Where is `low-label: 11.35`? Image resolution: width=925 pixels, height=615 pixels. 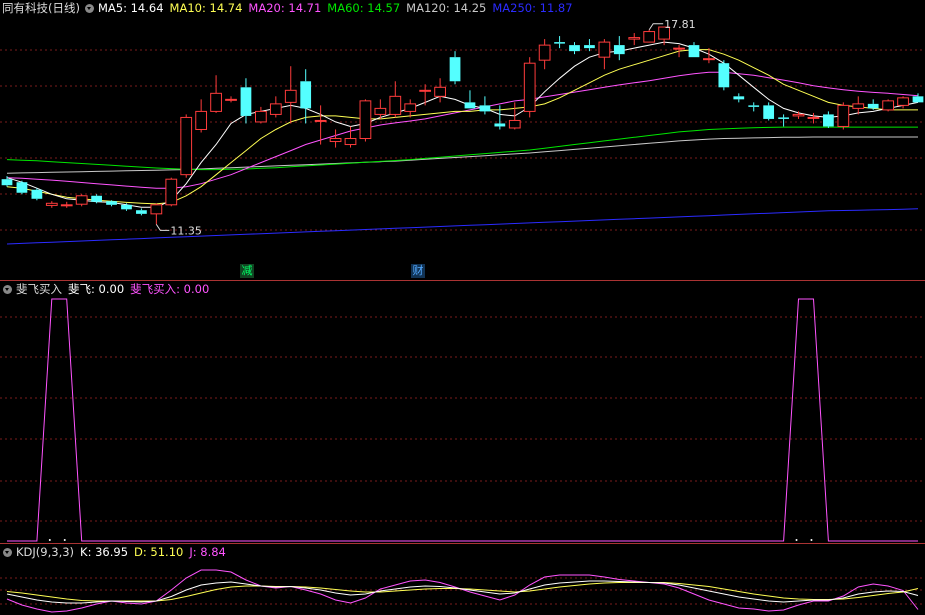
low-label: 11.35 is located at coordinates (186, 230).